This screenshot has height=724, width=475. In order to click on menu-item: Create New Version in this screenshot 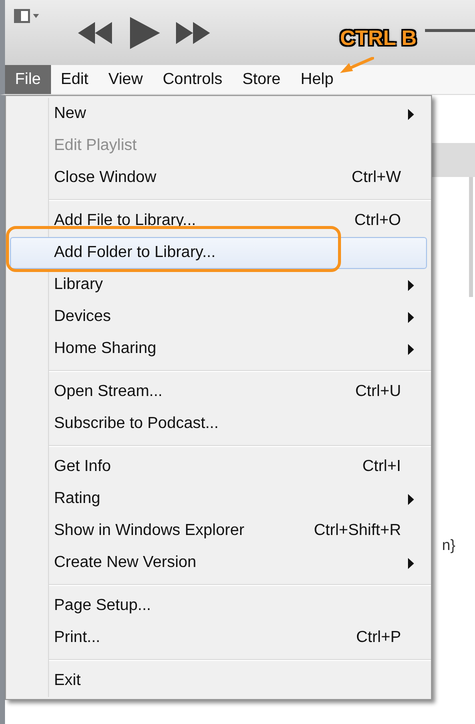, I will do `click(218, 563)`.